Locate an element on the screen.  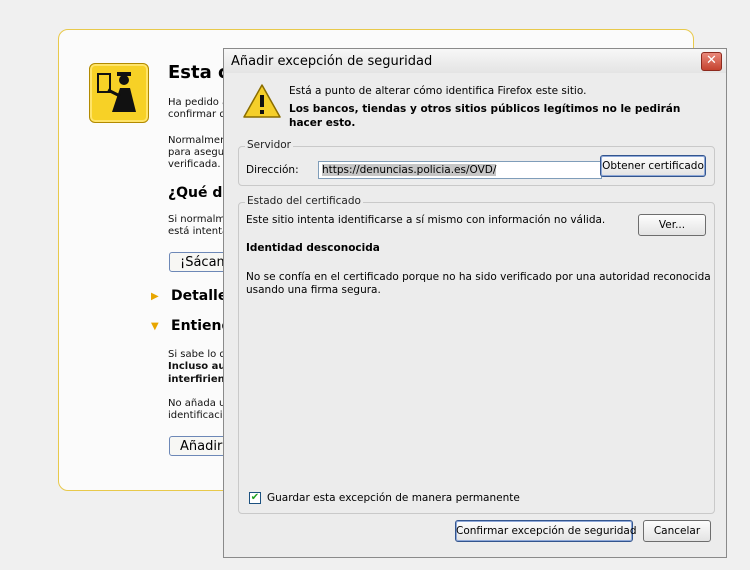
explanation-line-2: usando una firma segura. is located at coordinates (313, 290).